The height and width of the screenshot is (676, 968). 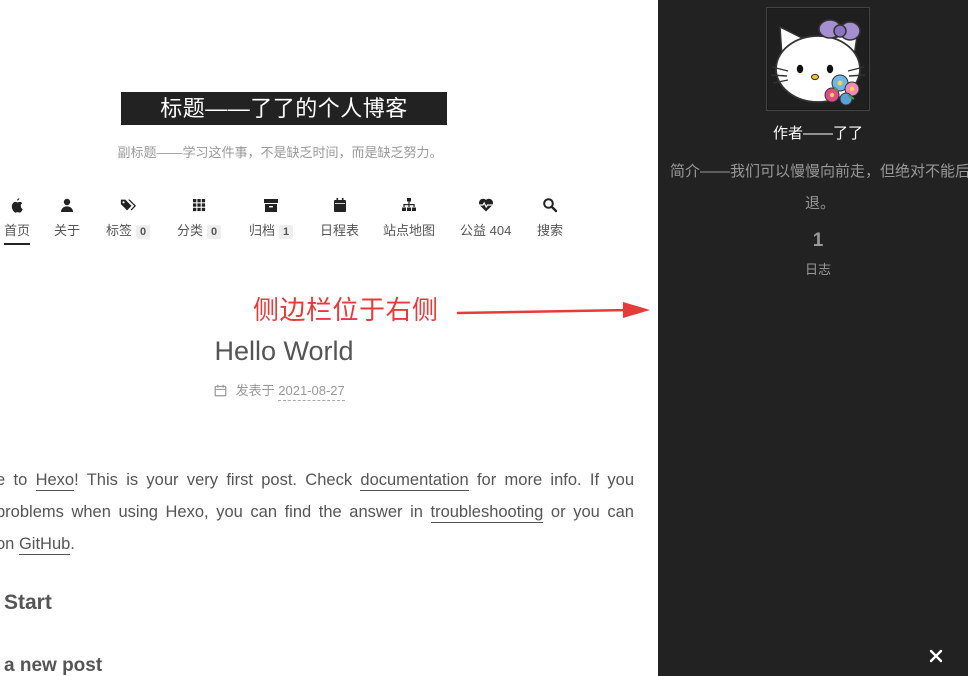 What do you see at coordinates (17, 205) in the screenshot?
I see `home-icon` at bounding box center [17, 205].